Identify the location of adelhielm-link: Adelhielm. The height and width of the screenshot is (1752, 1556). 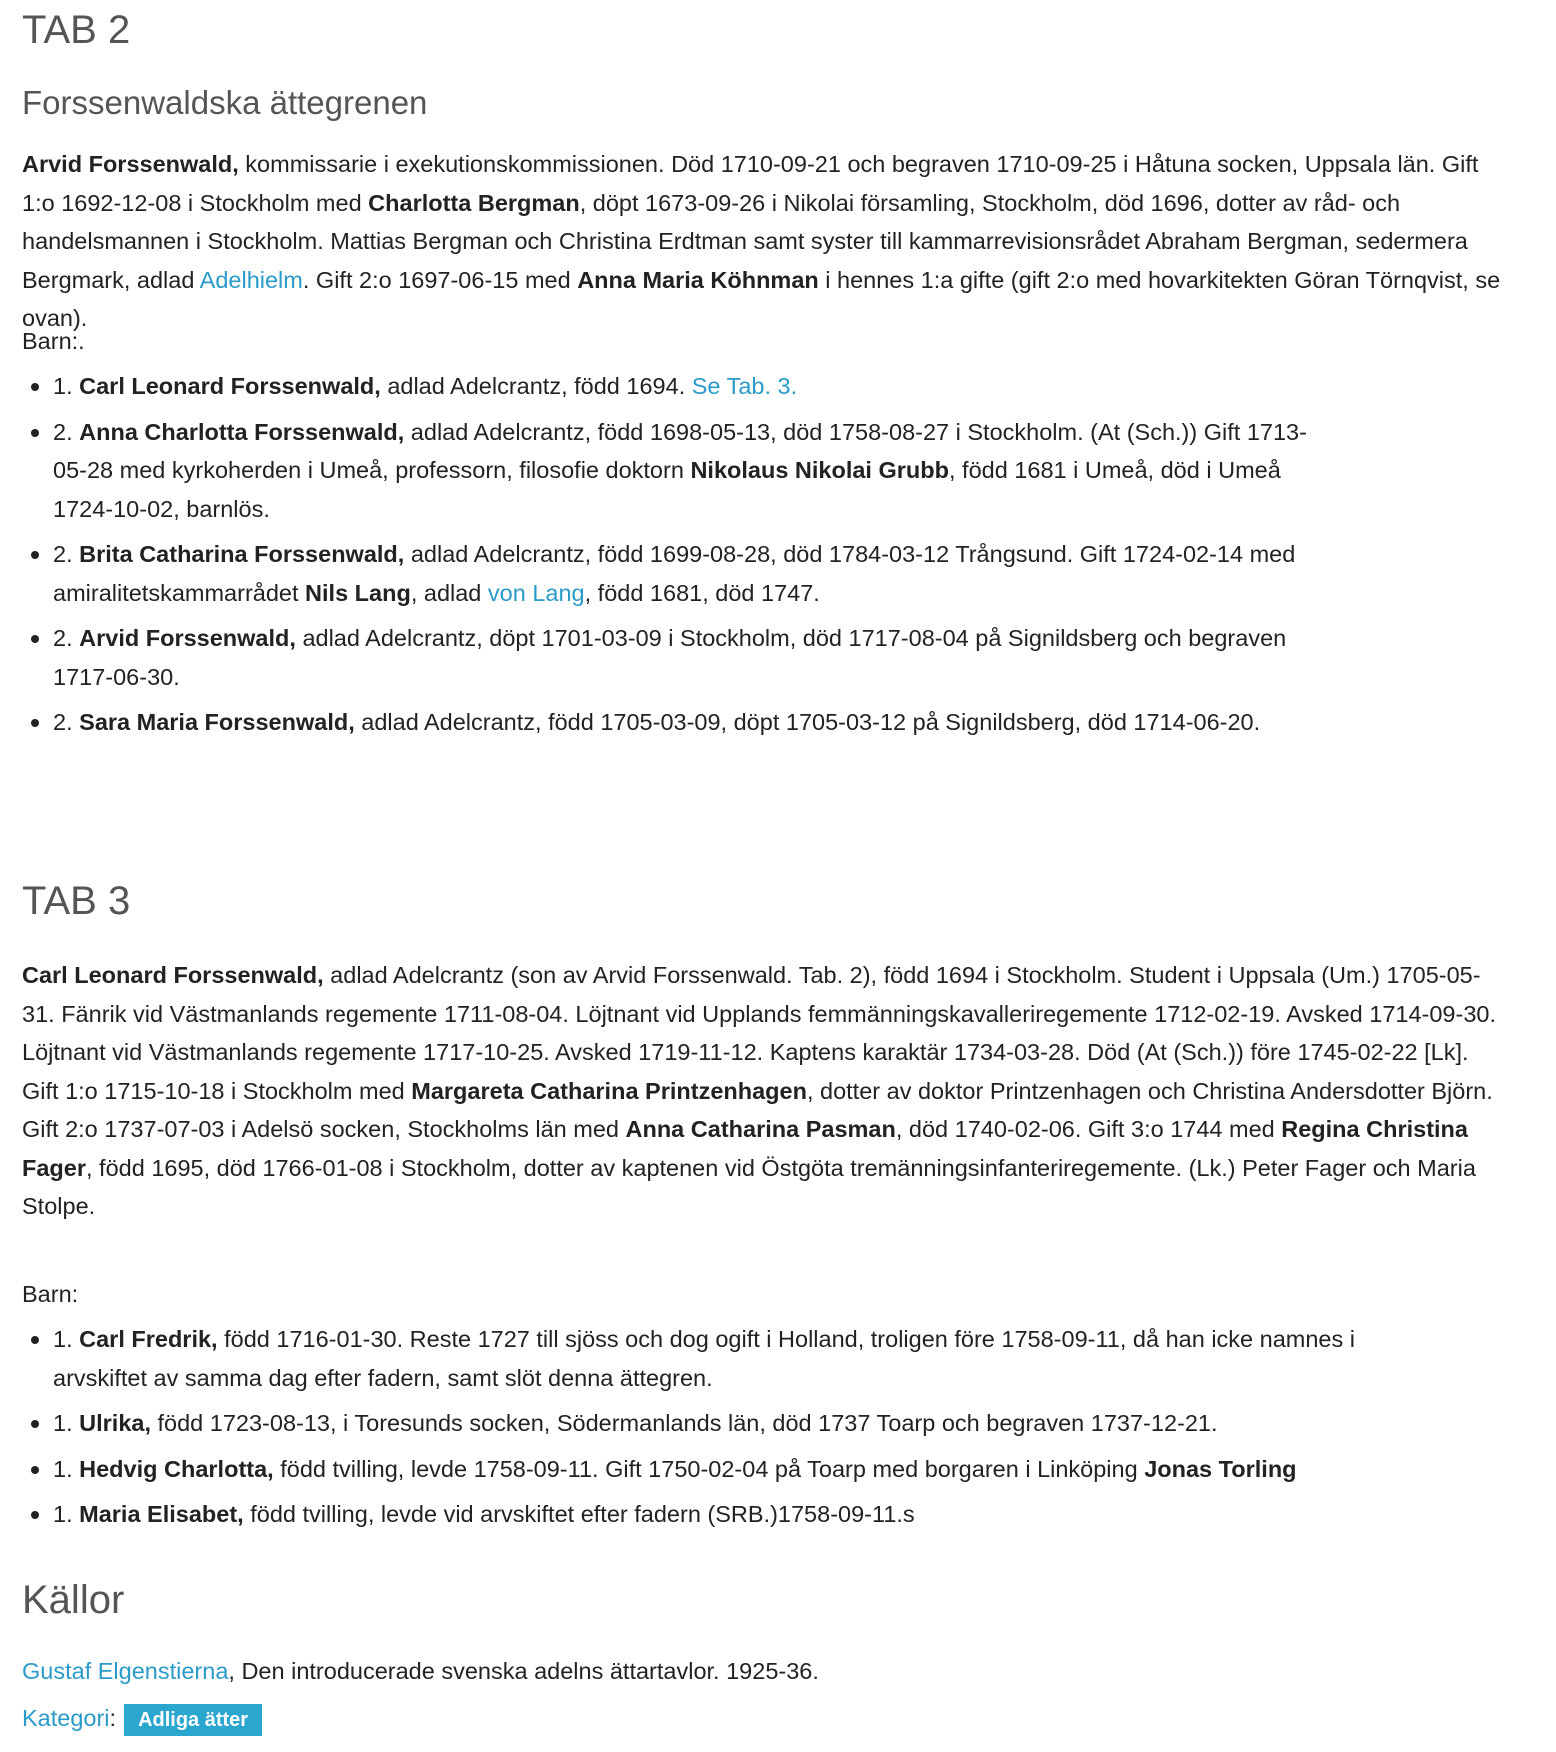
(251, 280).